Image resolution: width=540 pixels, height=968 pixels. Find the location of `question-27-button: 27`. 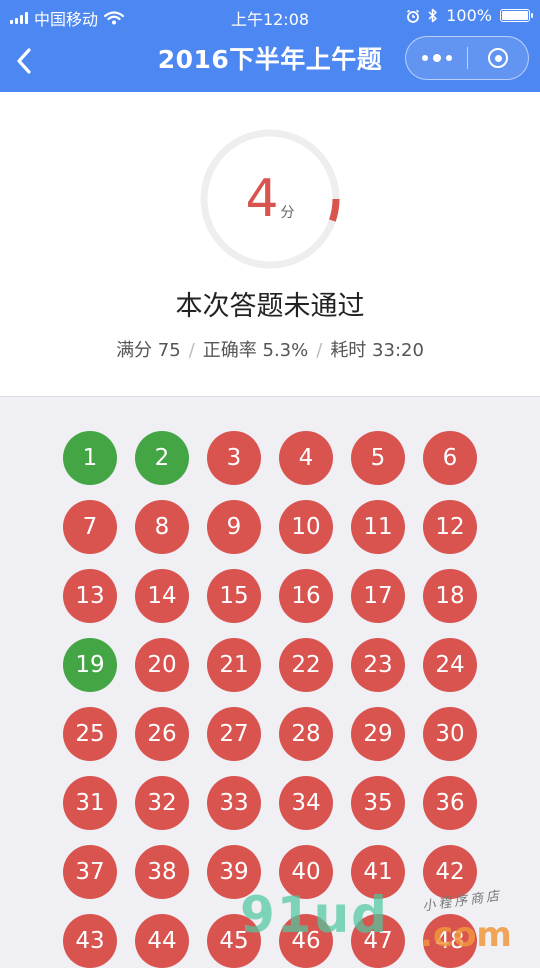

question-27-button: 27 is located at coordinates (234, 734).